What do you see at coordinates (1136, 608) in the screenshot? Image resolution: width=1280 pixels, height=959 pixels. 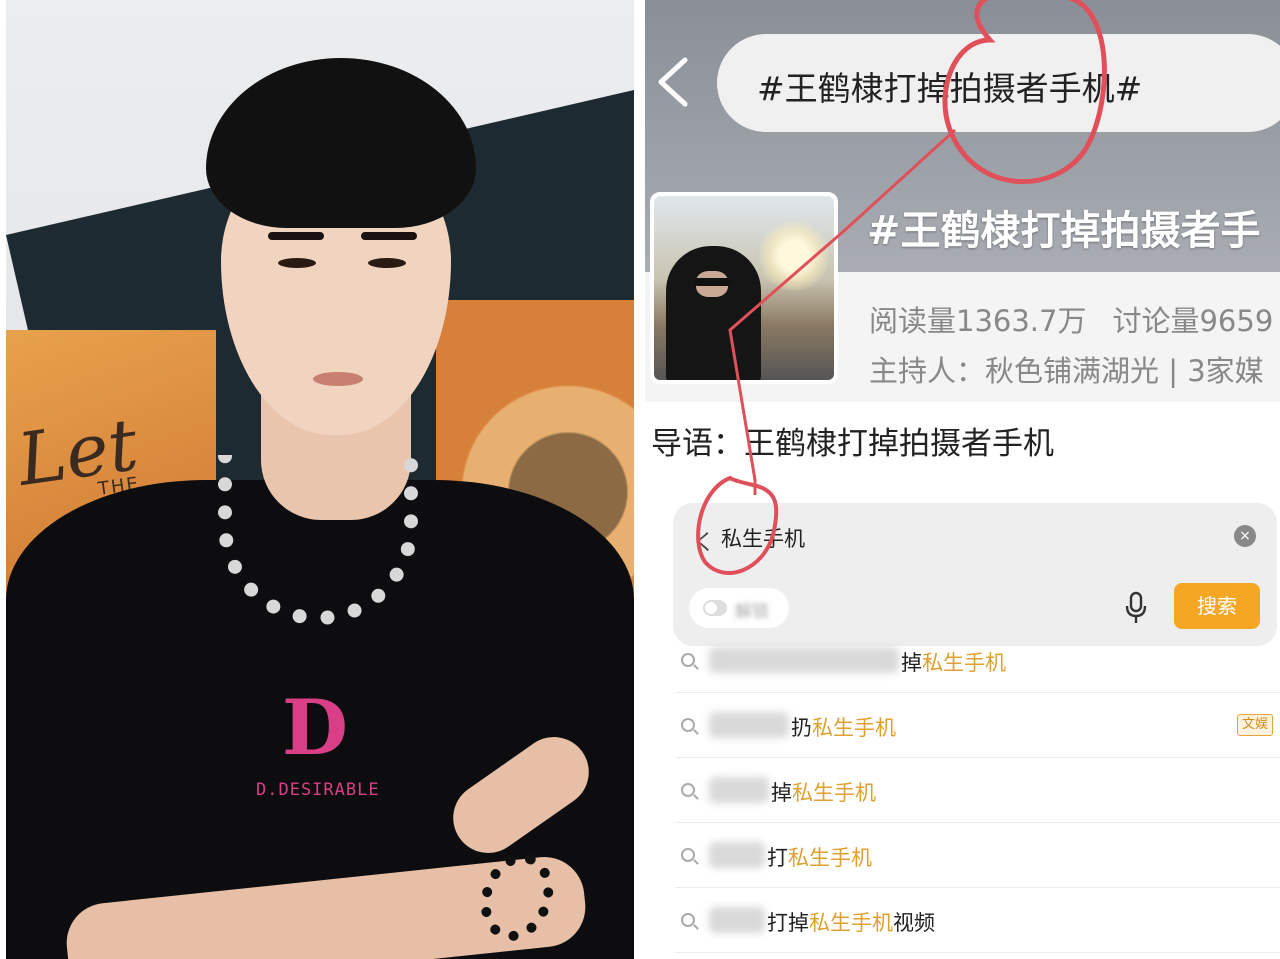 I see `microphone-icon` at bounding box center [1136, 608].